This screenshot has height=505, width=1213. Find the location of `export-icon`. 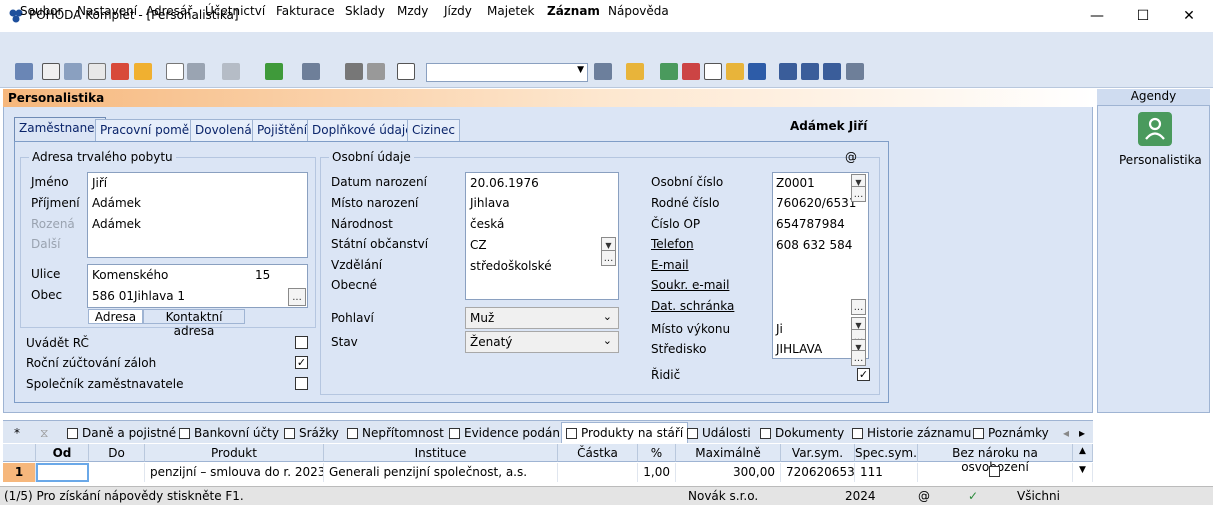

export-icon is located at coordinates (143, 71).